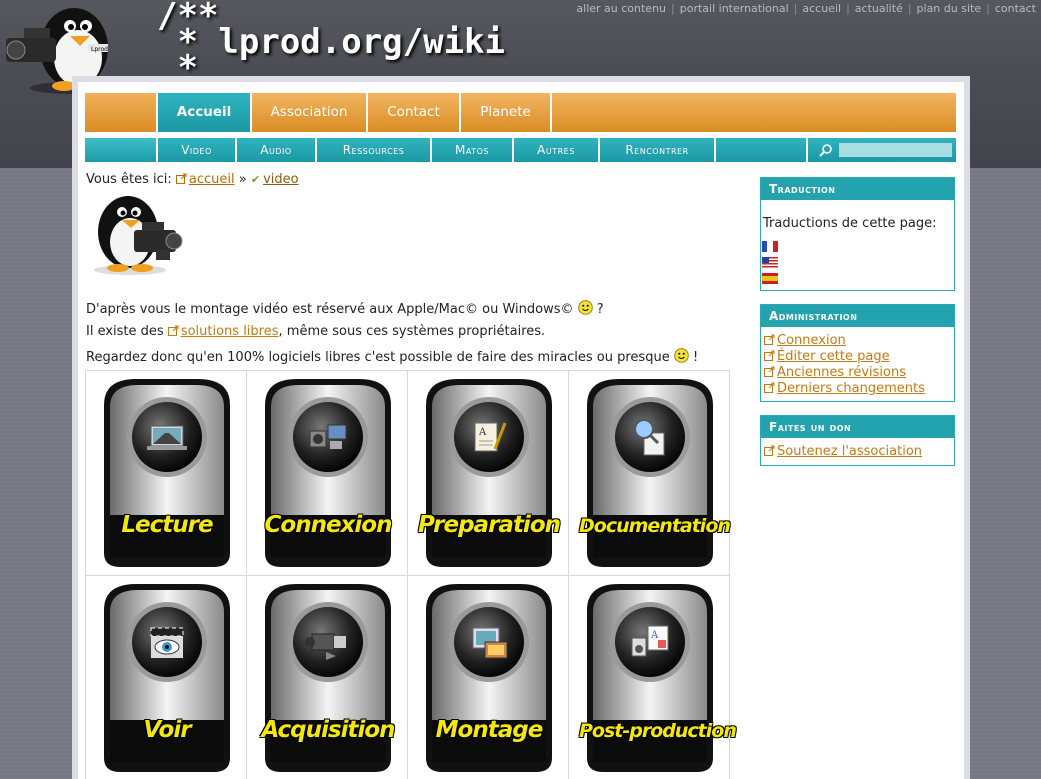  I want to click on nav-planete: Planete, so click(504, 112).